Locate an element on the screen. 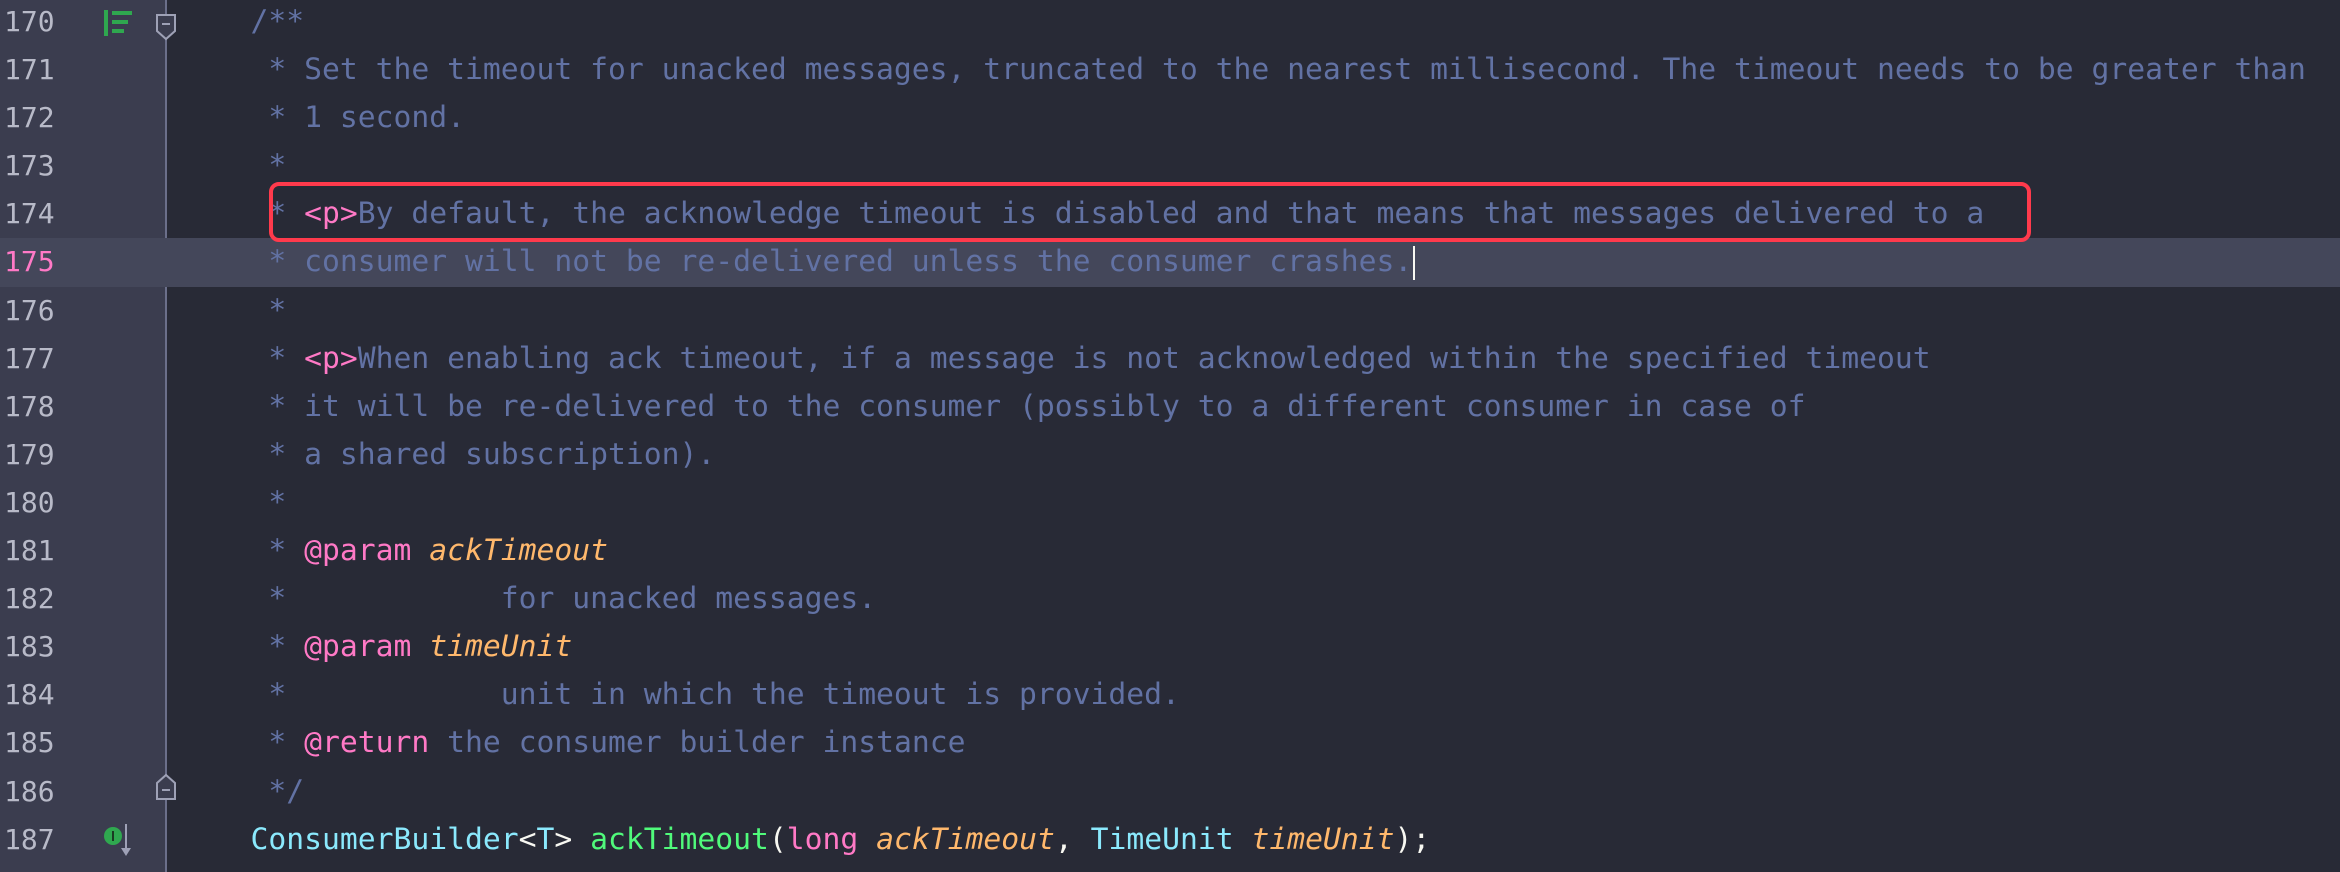 This screenshot has width=2340, height=872. code-text: * @param timeUnit is located at coordinates (375, 647).